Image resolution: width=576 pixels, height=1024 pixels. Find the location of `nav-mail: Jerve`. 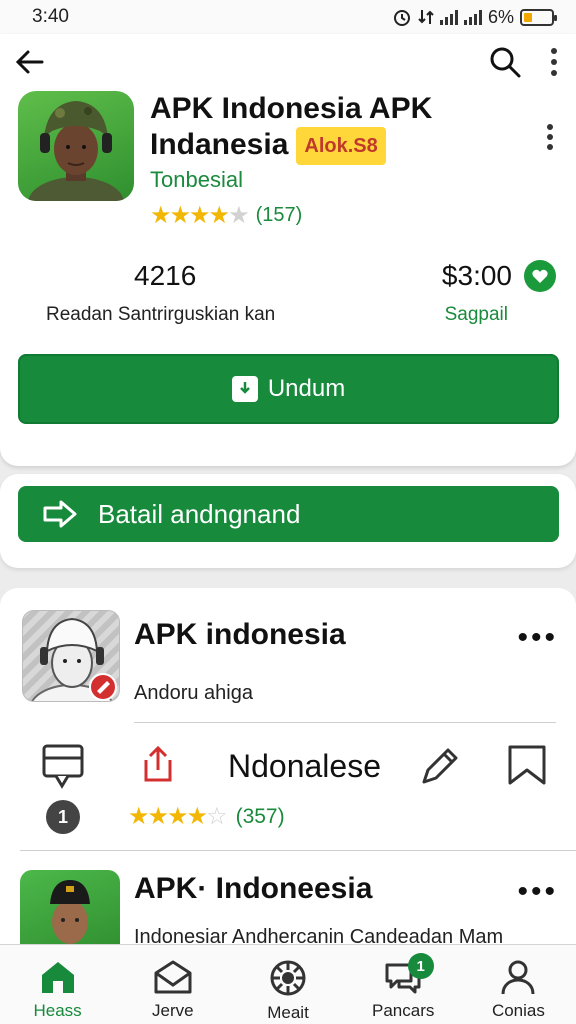

nav-mail: Jerve is located at coordinates (172, 984).